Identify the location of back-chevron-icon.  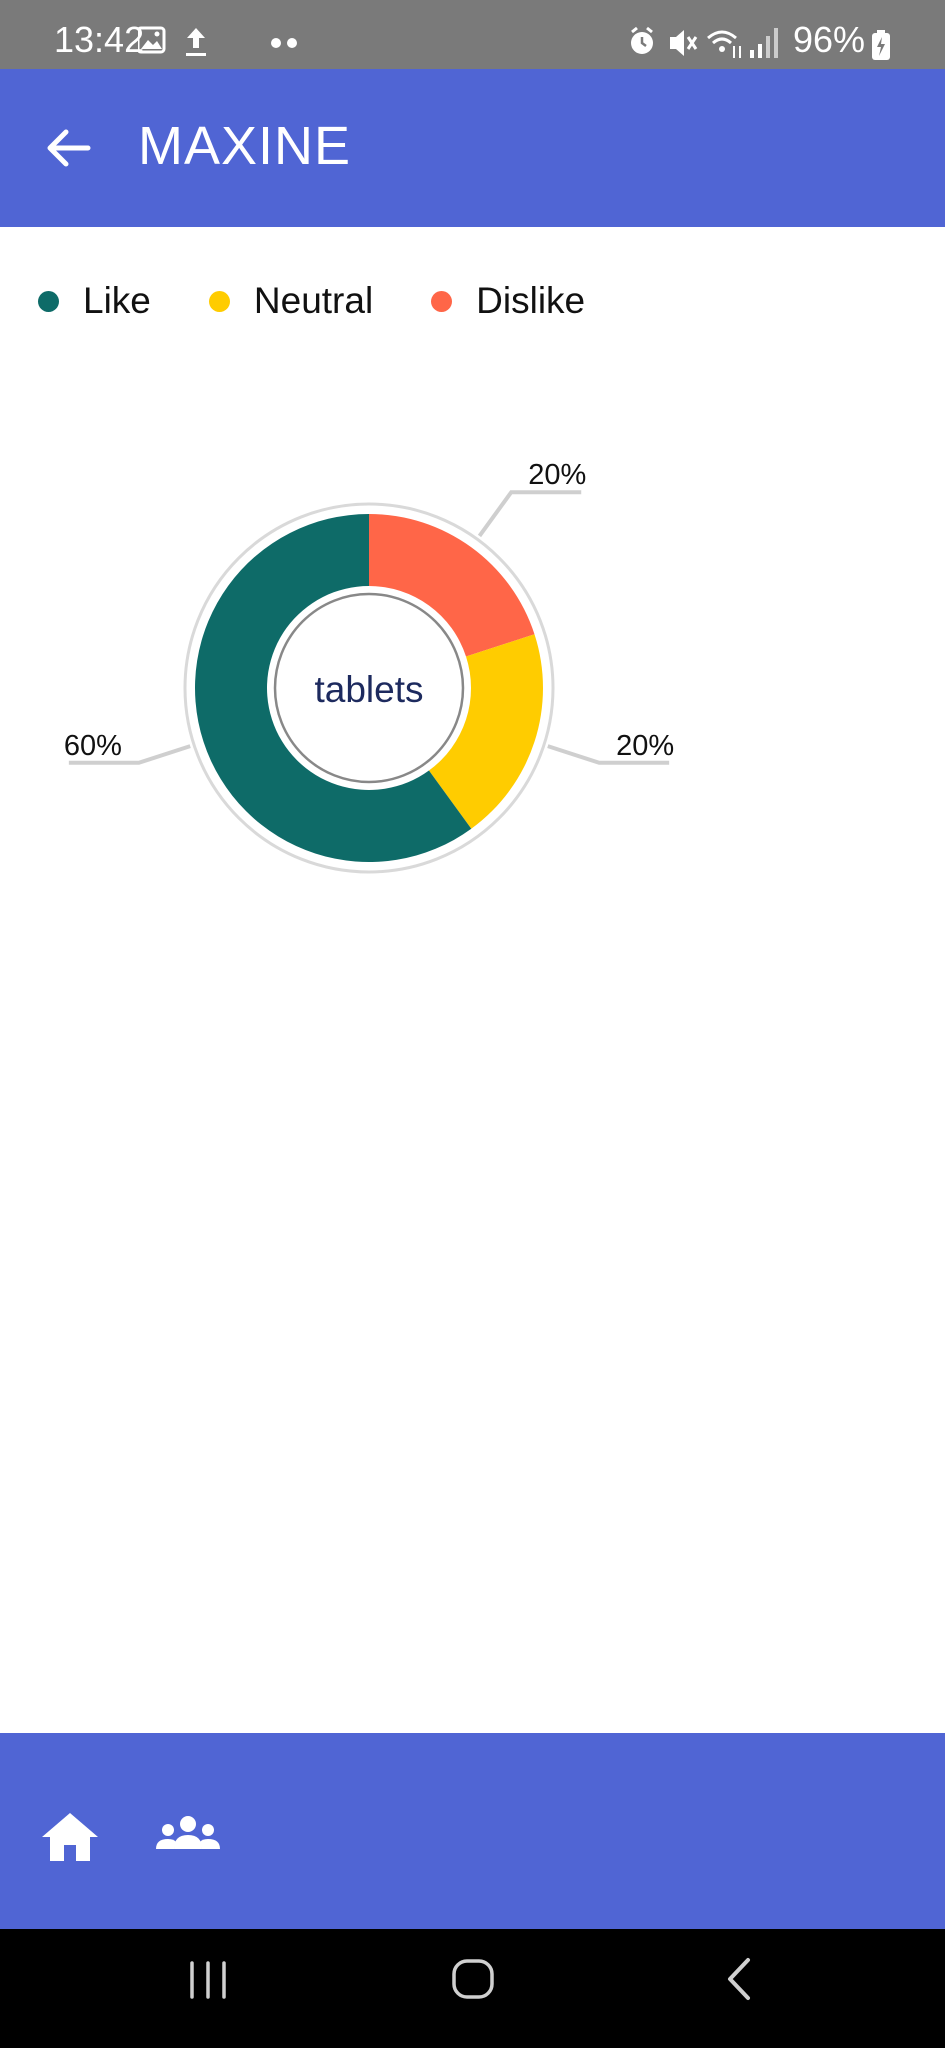
(739, 1979).